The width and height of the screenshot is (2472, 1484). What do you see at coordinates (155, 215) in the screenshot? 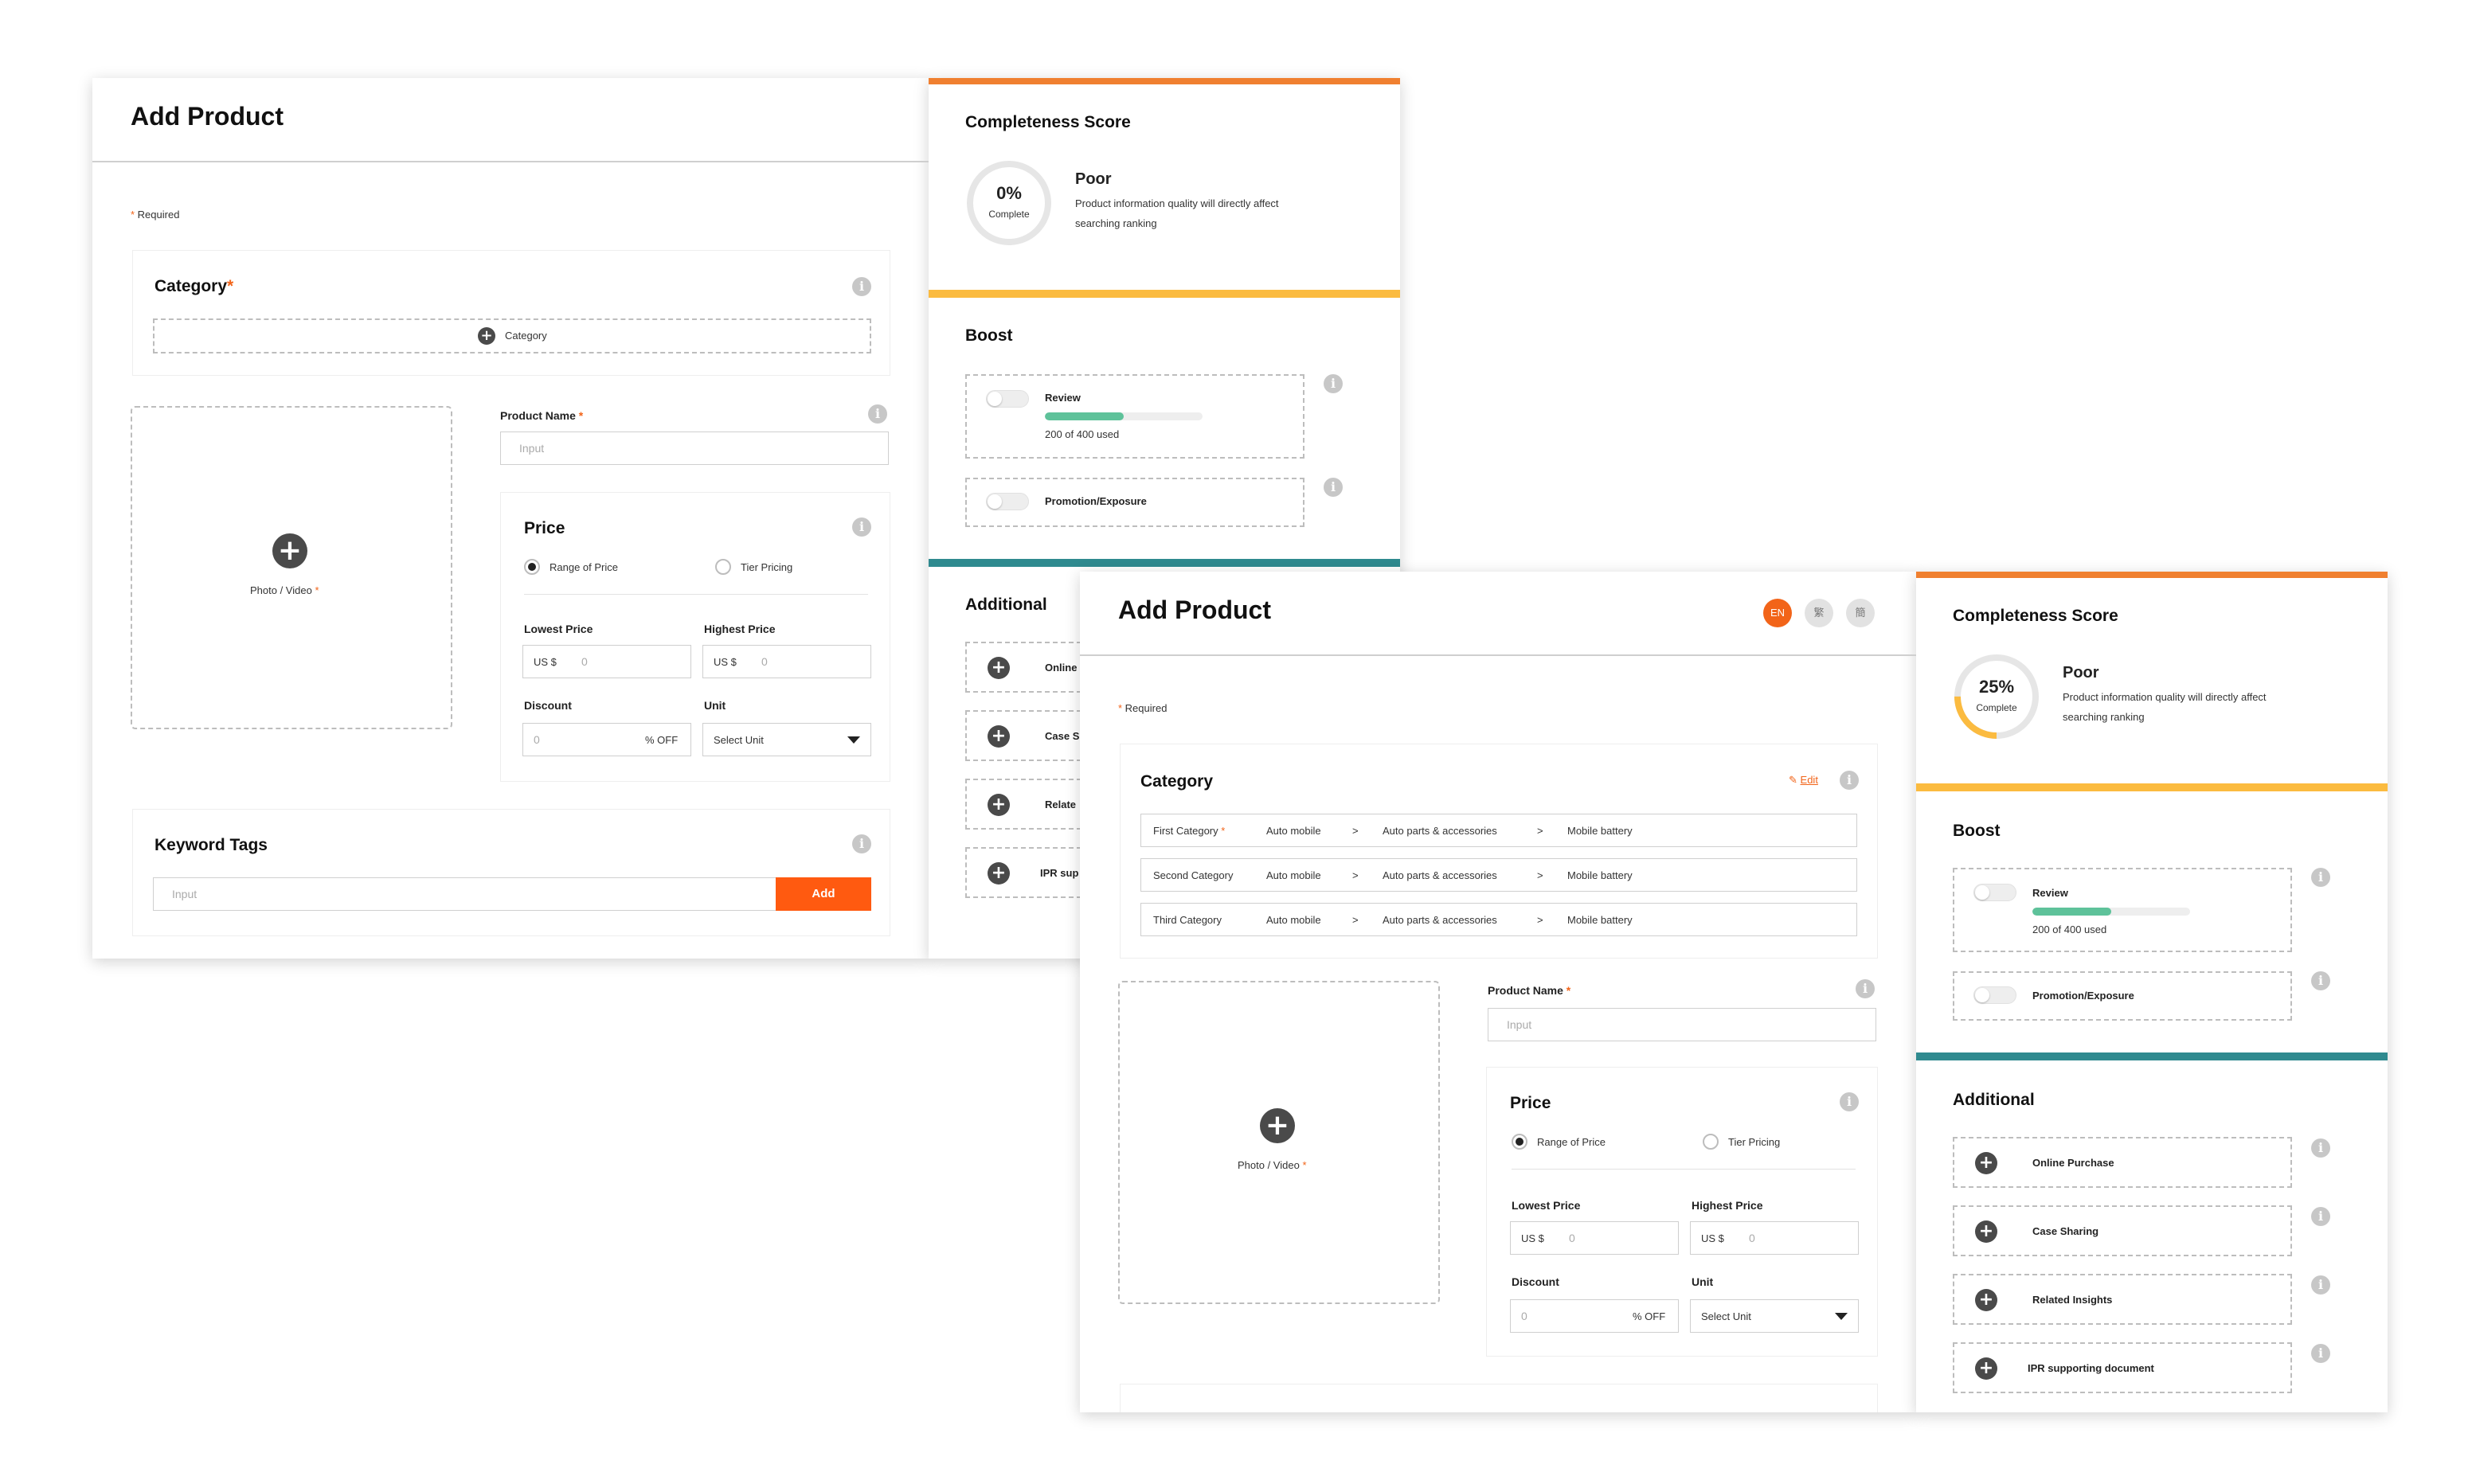
I see `left-required-note: * Required` at bounding box center [155, 215].